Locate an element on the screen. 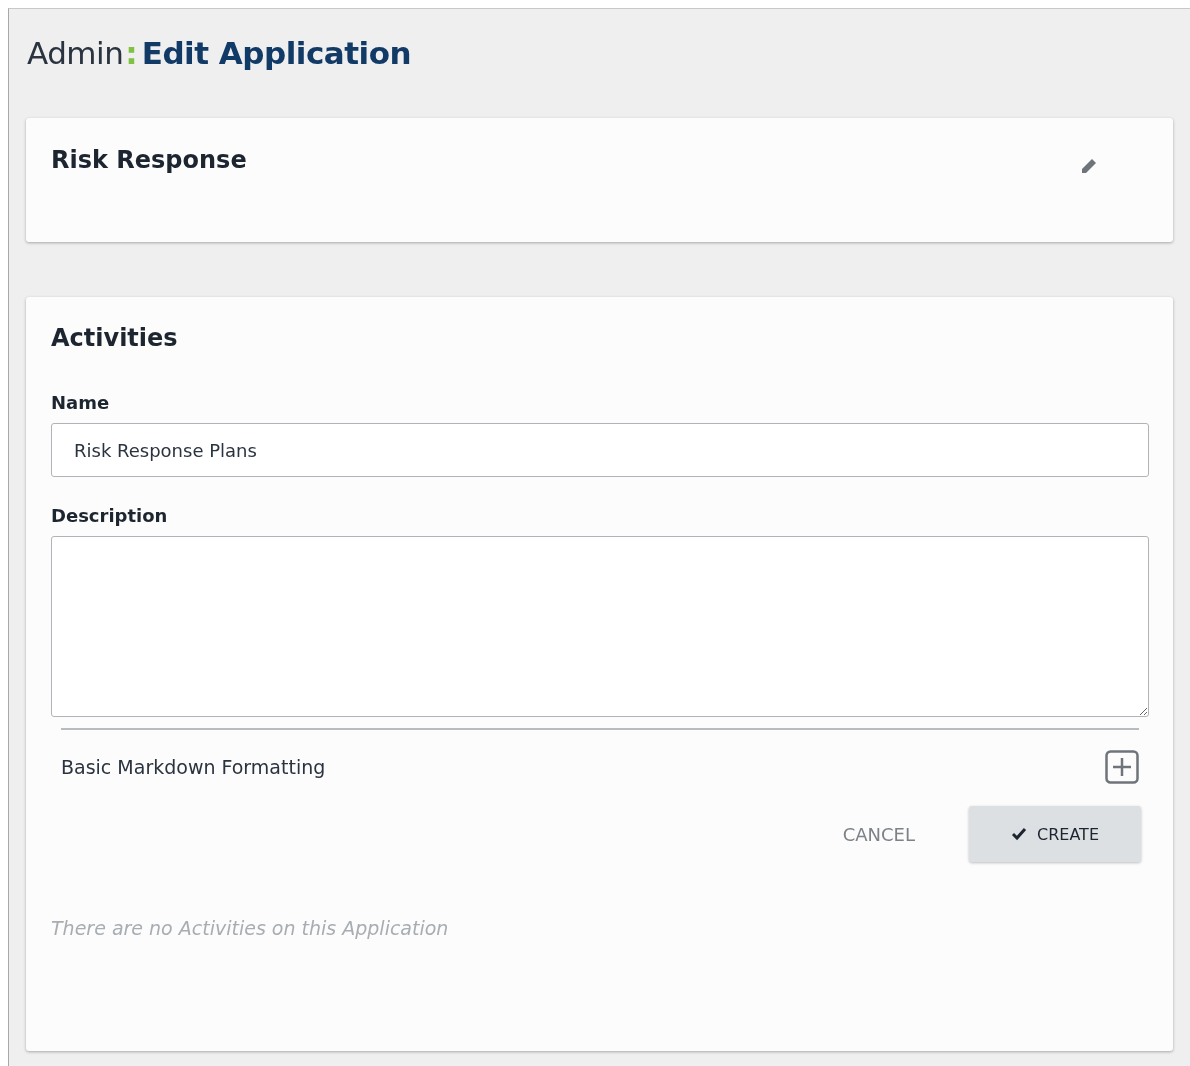 The image size is (1190, 1066). empty-message: There are no Activities on this Application is located at coordinates (250, 928).